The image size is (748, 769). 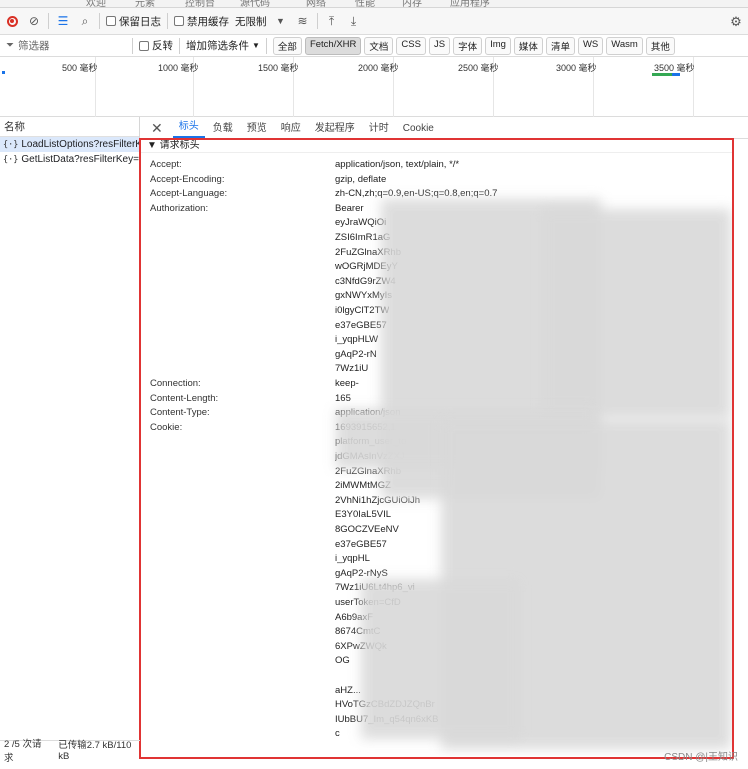 What do you see at coordinates (365, 3) in the screenshot?
I see `tab-performance: 性能` at bounding box center [365, 3].